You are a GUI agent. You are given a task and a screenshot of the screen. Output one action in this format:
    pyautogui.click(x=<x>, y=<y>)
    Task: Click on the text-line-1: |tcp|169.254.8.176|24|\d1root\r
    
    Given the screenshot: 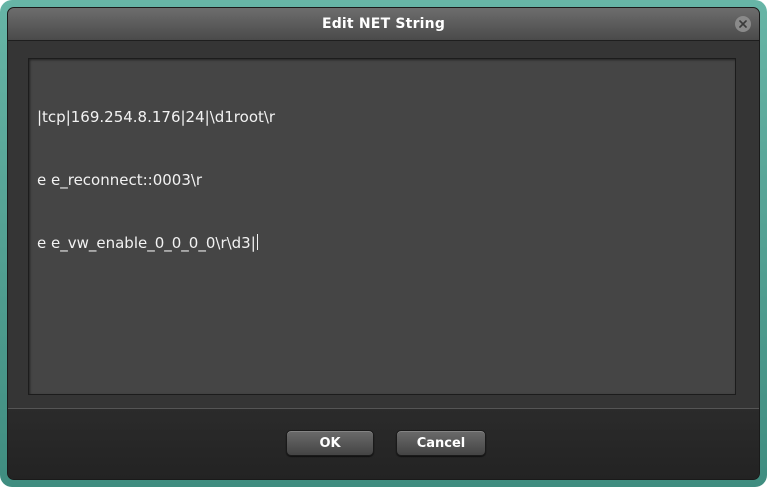 What is the action you would take?
    pyautogui.click(x=156, y=117)
    